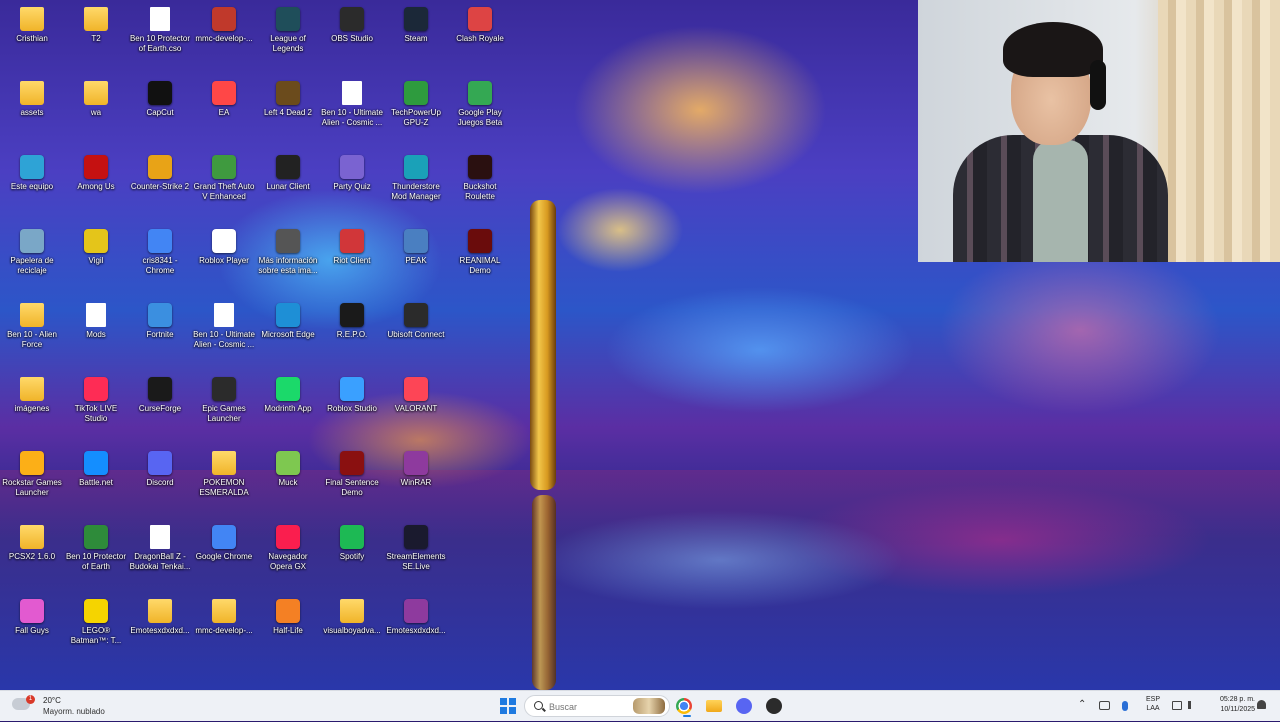 The width and height of the screenshot is (1280, 722). Describe the element at coordinates (1194, 705) in the screenshot. I see `speaker-icon` at that location.